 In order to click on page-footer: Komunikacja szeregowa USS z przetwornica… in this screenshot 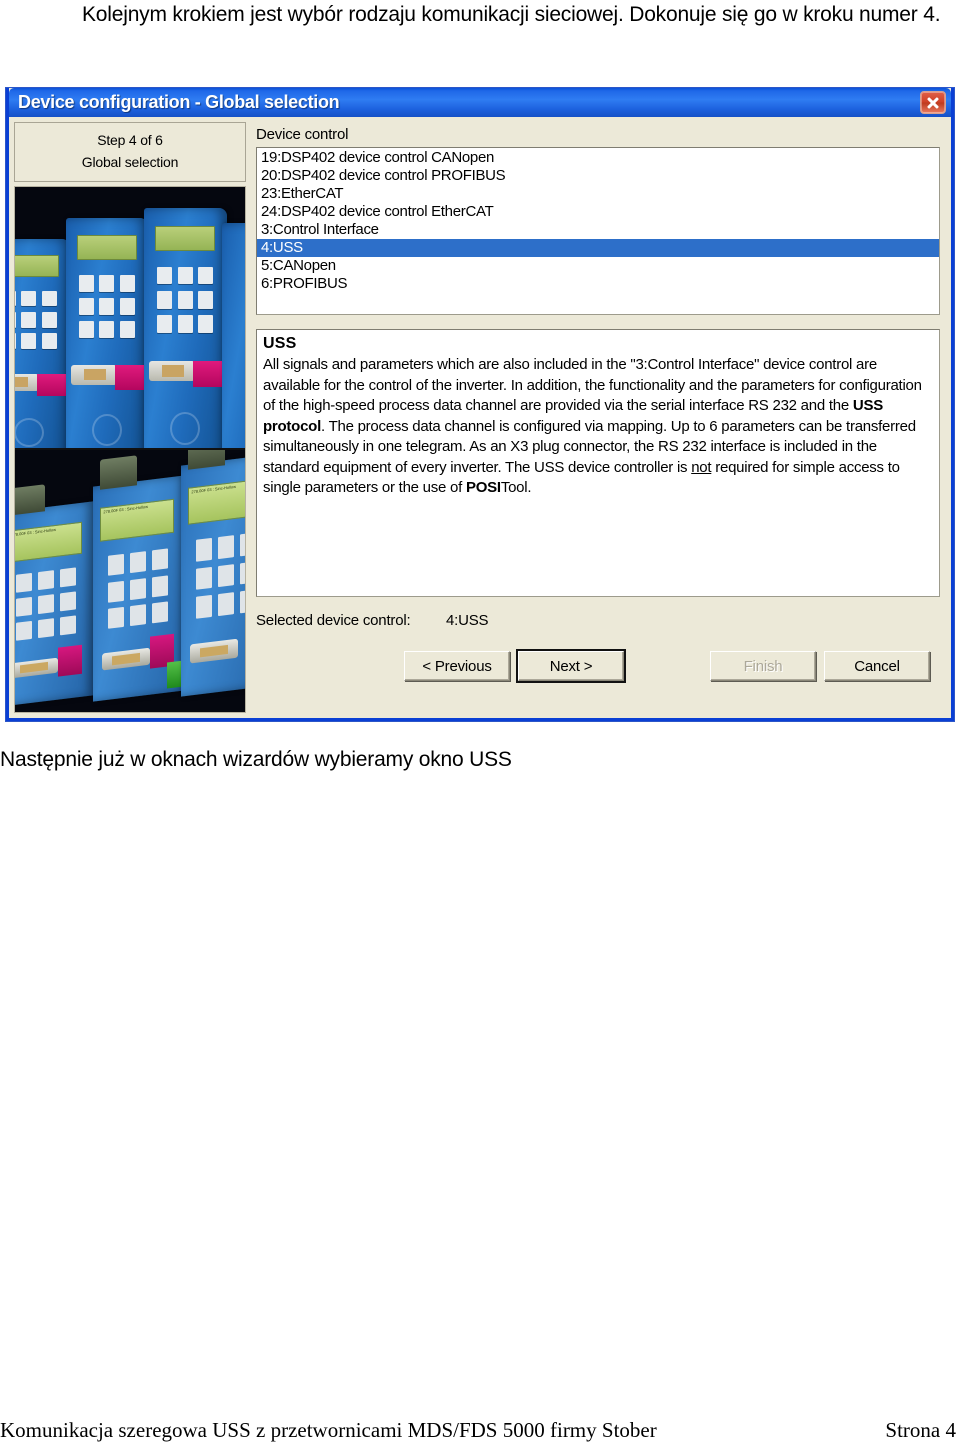, I will do `click(480, 1430)`.